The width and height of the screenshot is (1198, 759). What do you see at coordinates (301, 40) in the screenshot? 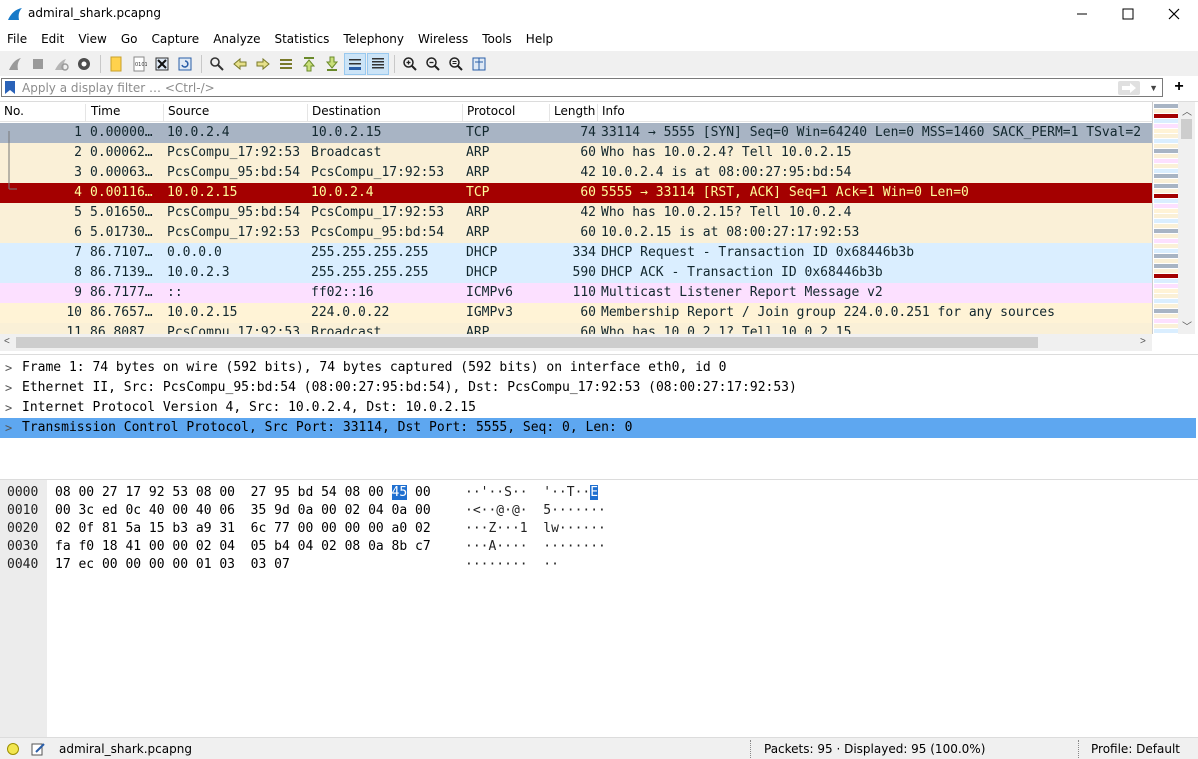
I see `menu-statistics: Statistics` at bounding box center [301, 40].